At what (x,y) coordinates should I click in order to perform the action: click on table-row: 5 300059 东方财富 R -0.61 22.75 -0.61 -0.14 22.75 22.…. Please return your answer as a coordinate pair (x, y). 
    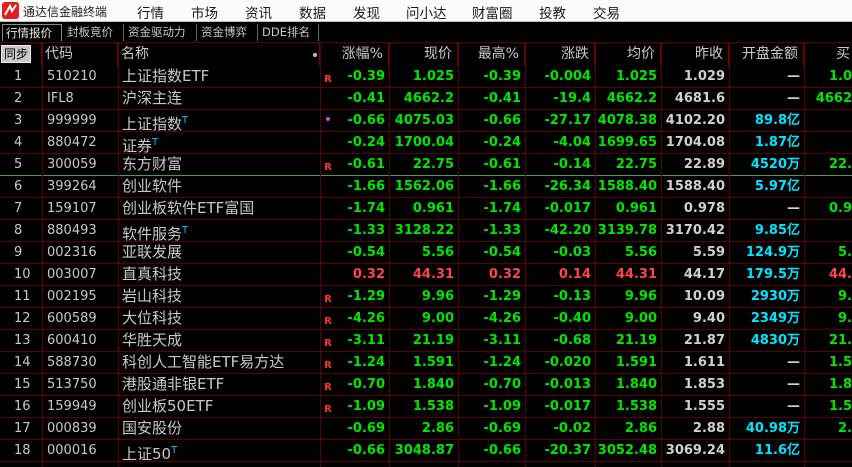
    Looking at the image, I should click on (426, 165).